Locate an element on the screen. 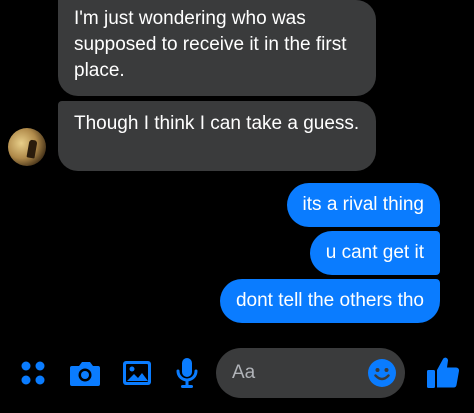 The height and width of the screenshot is (413, 474). camera-icon is located at coordinates (85, 374).